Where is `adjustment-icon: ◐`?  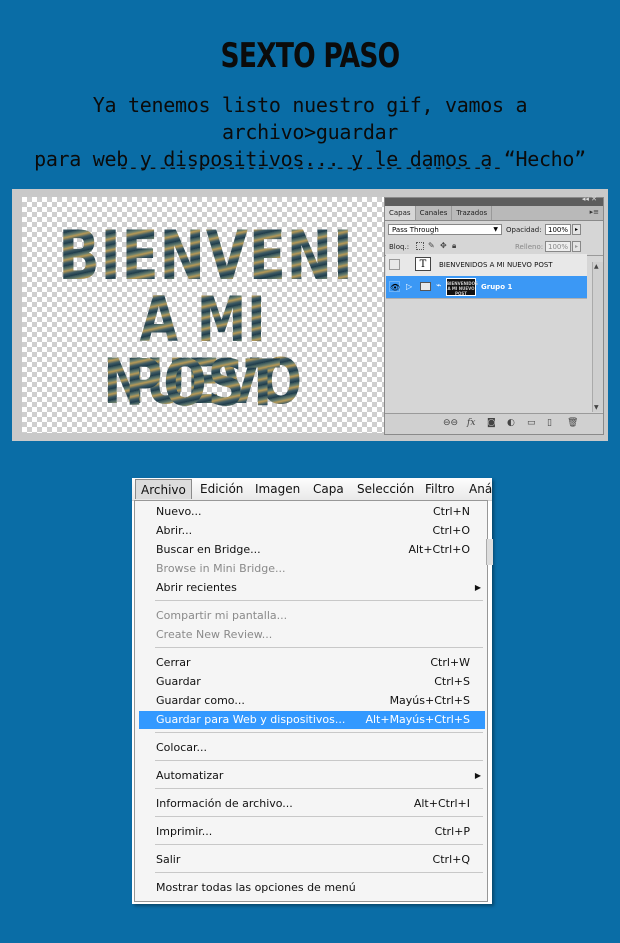 adjustment-icon: ◐ is located at coordinates (511, 423).